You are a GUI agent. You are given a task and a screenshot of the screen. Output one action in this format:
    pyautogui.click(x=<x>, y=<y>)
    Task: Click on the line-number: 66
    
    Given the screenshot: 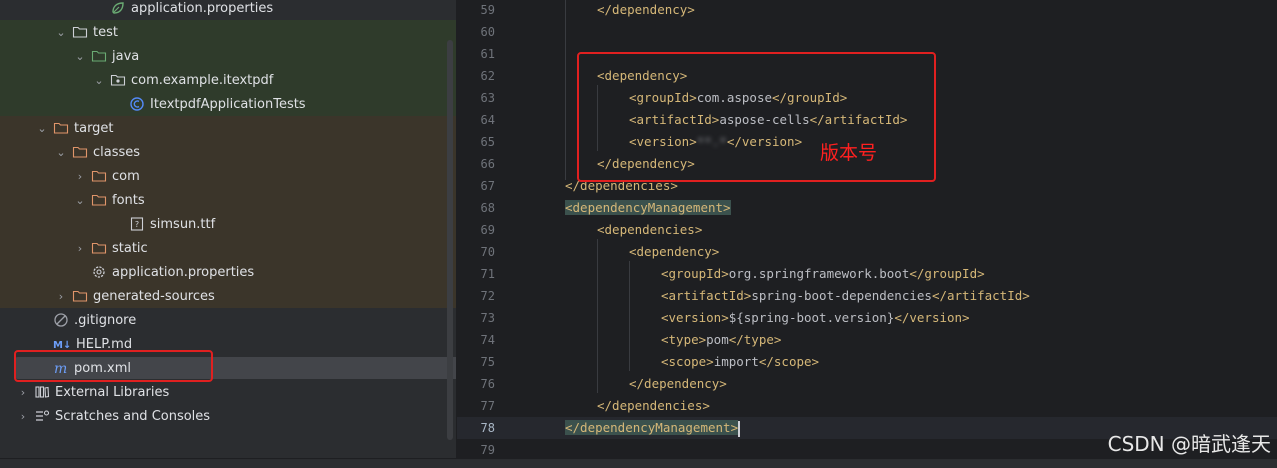 What is the action you would take?
    pyautogui.click(x=487, y=164)
    